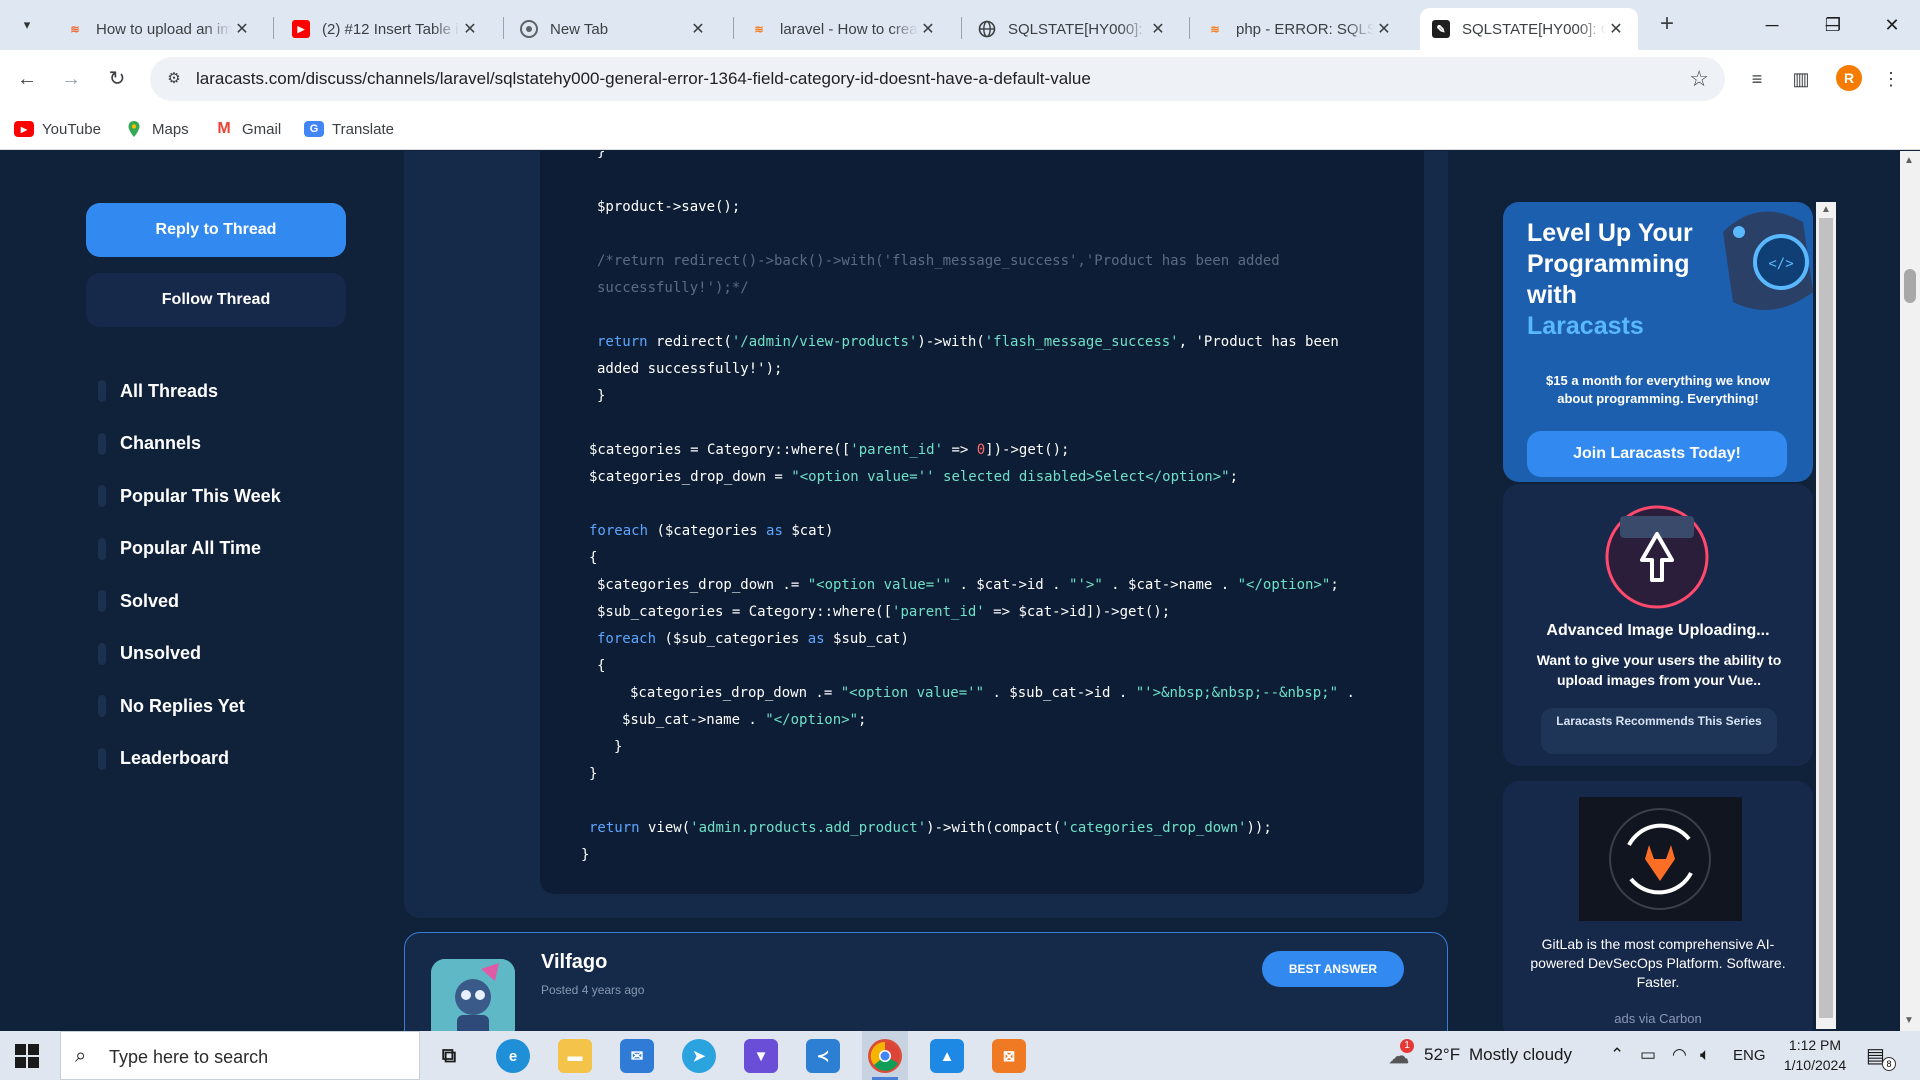 The height and width of the screenshot is (1080, 1920). I want to click on file-explorer-icon: ▬, so click(575, 1056).